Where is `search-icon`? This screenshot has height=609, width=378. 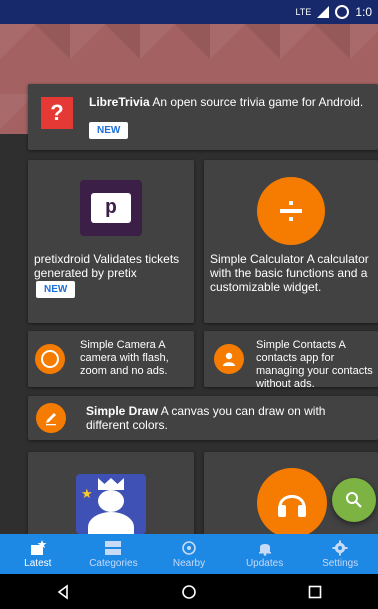 search-icon is located at coordinates (354, 500).